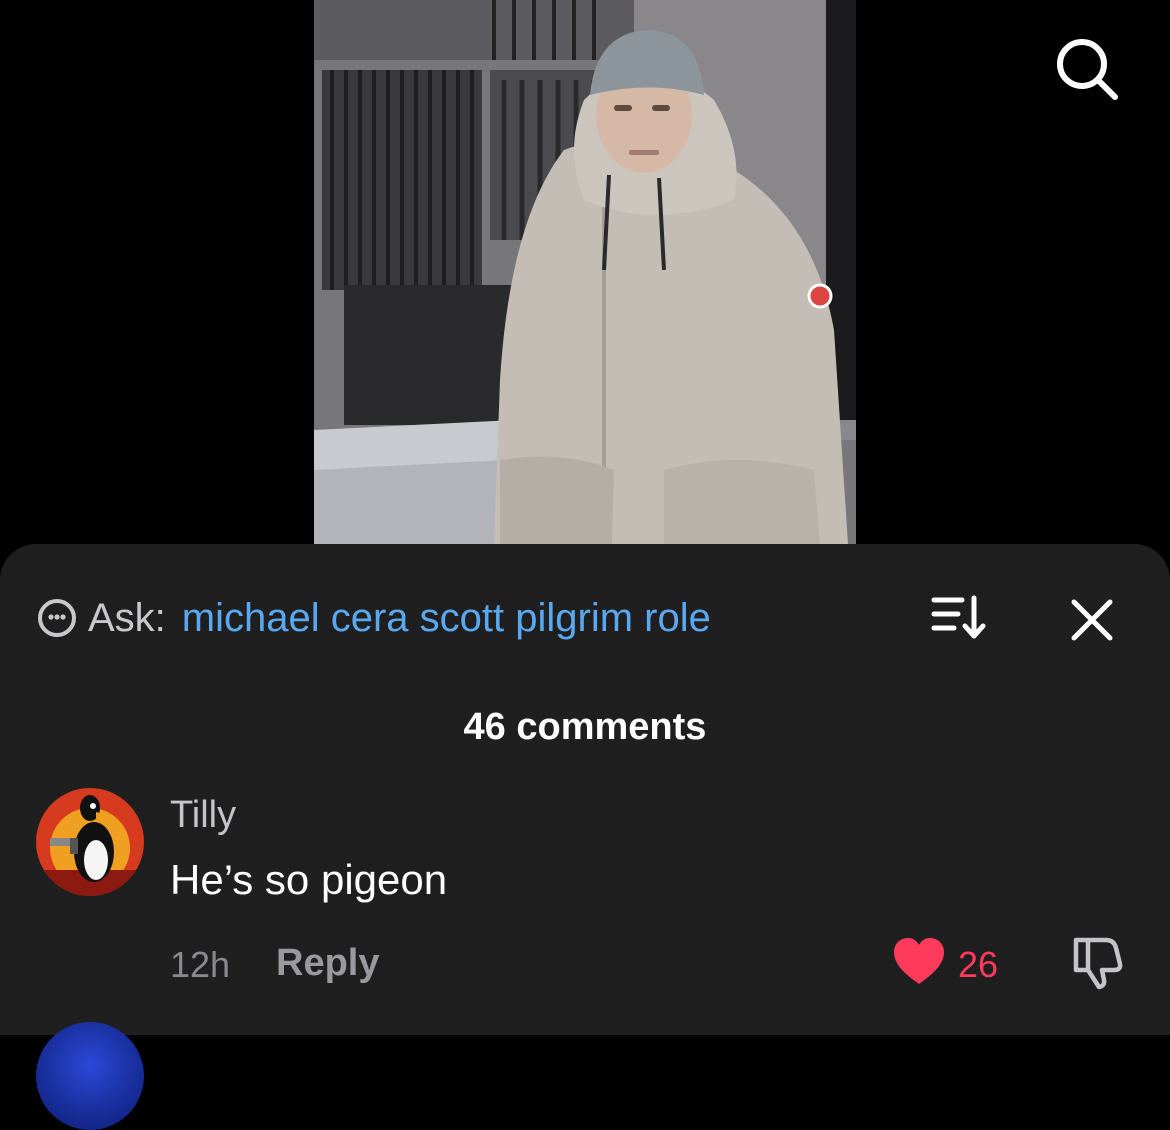 This screenshot has height=1130, width=1170. I want to click on comment-timestamp: 12h, so click(200, 964).